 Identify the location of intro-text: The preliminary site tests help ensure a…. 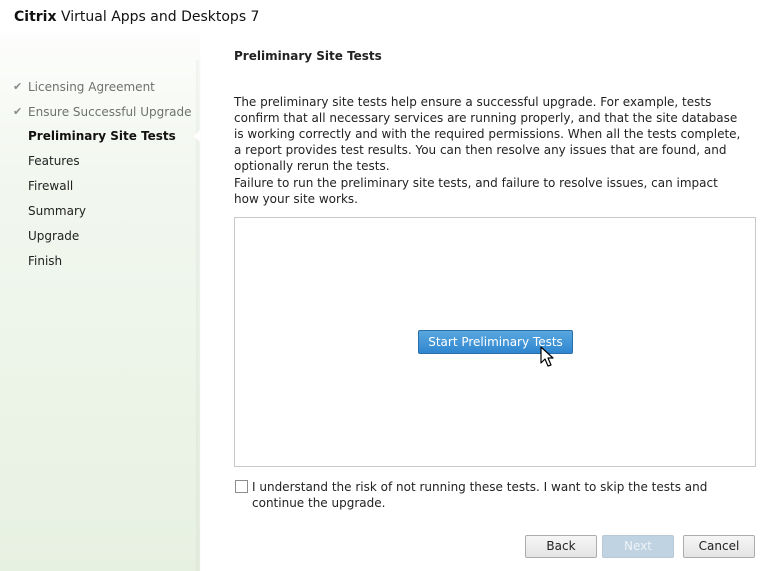
(487, 134).